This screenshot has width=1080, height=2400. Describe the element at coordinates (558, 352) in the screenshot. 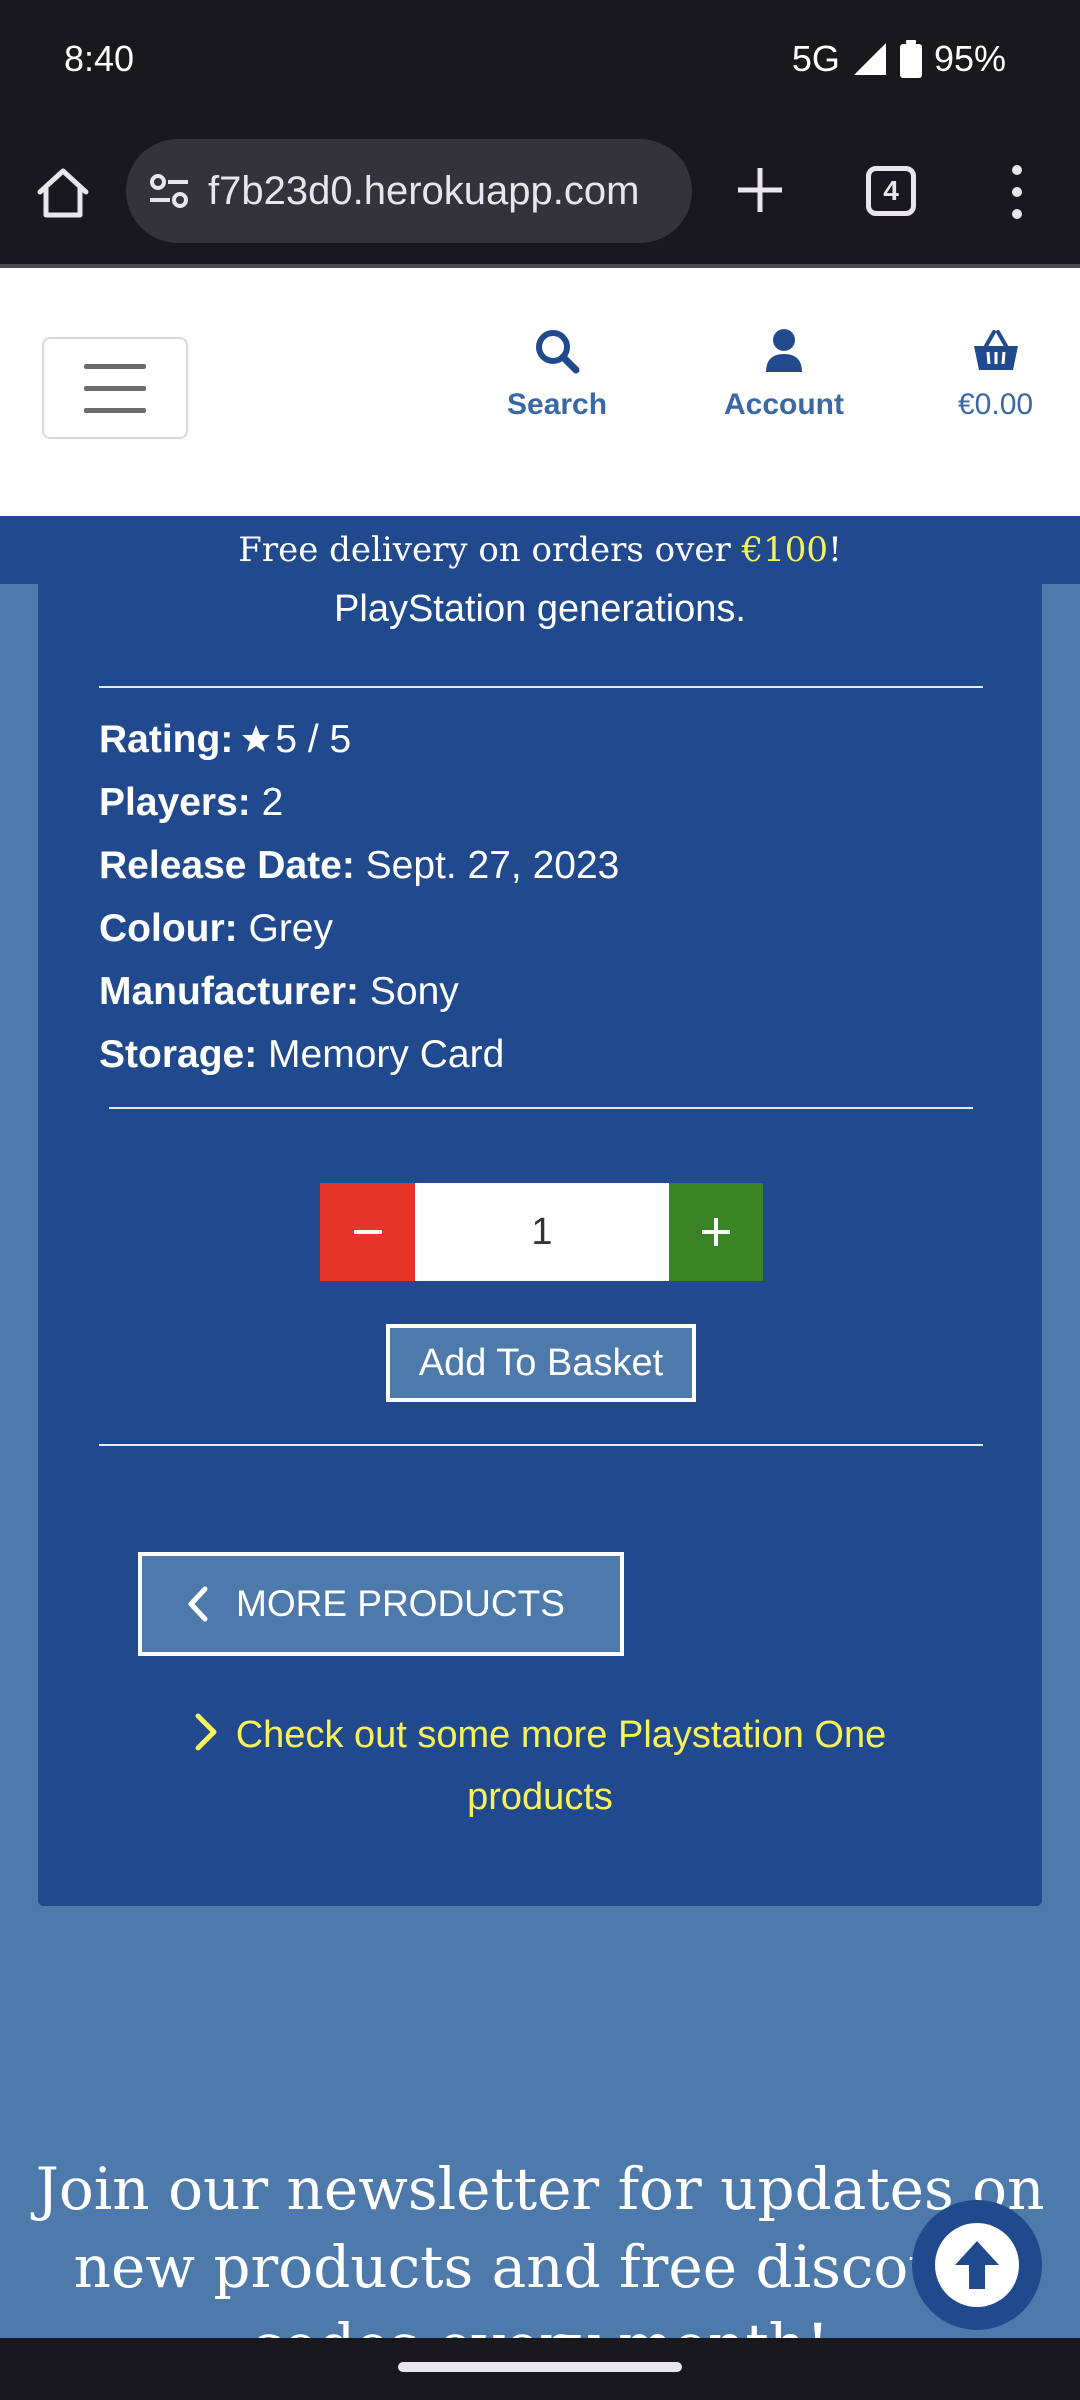

I see `search-icon` at that location.